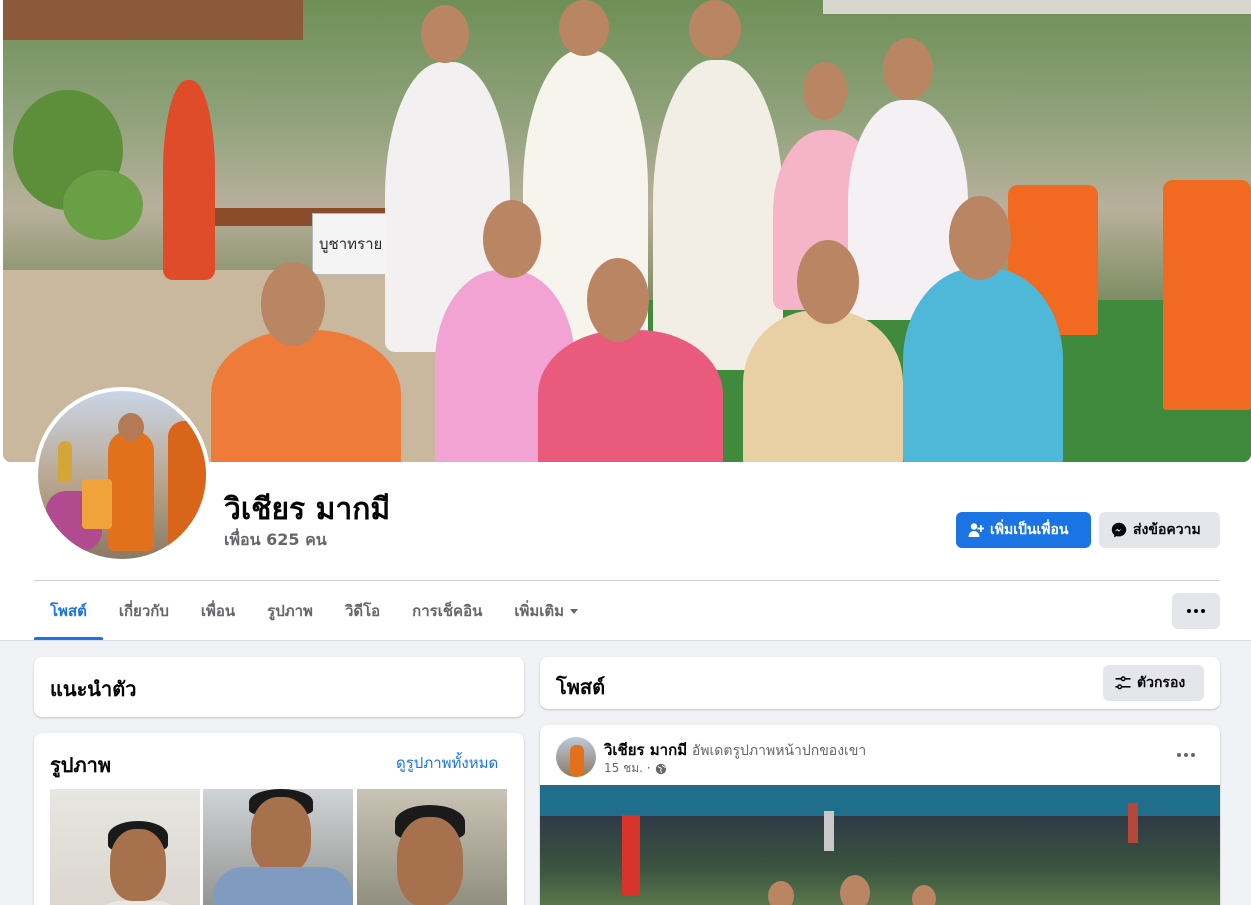 This screenshot has width=1251, height=905. I want to click on add-friend-icon, so click(976, 530).